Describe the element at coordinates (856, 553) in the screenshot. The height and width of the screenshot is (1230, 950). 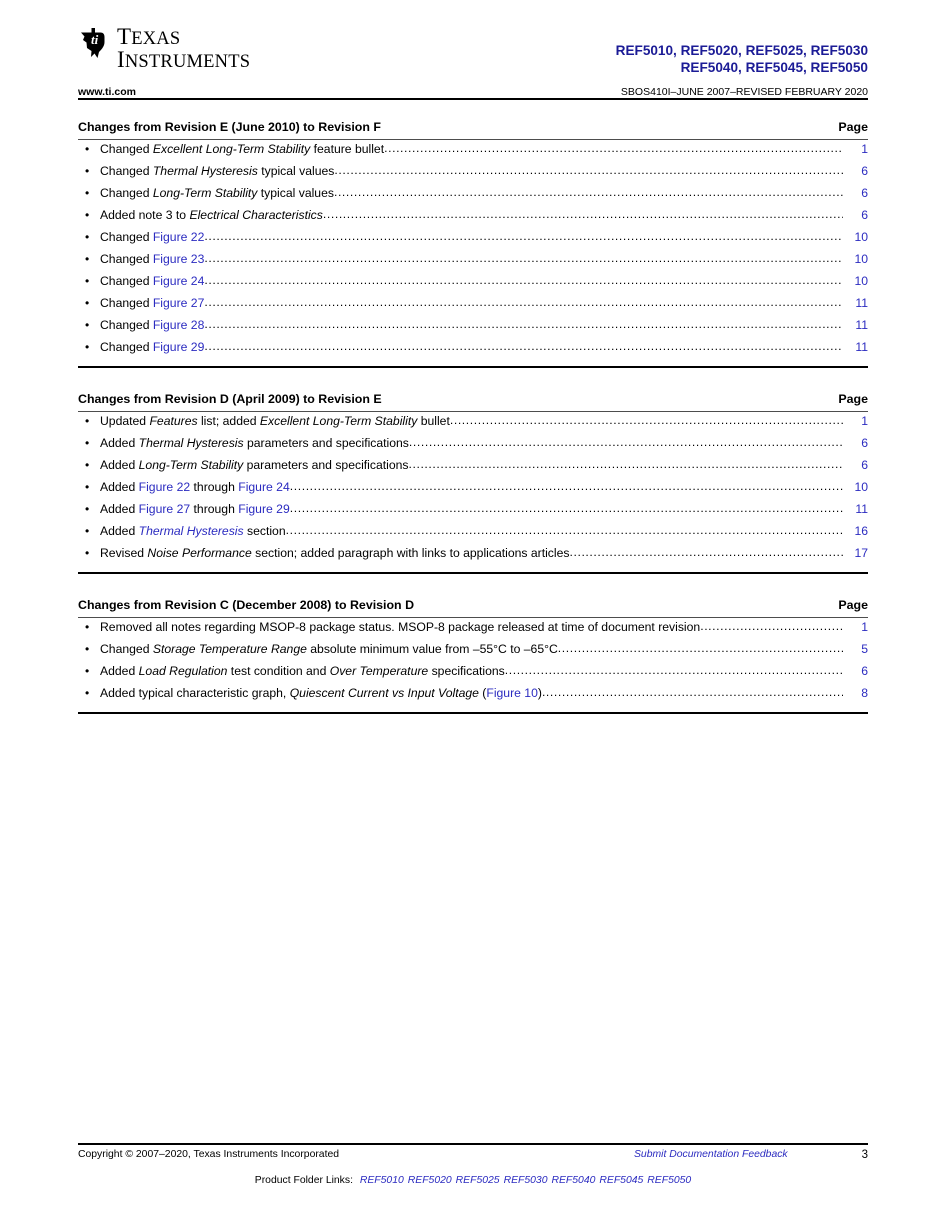
I see `bullet-page-number: 17` at that location.